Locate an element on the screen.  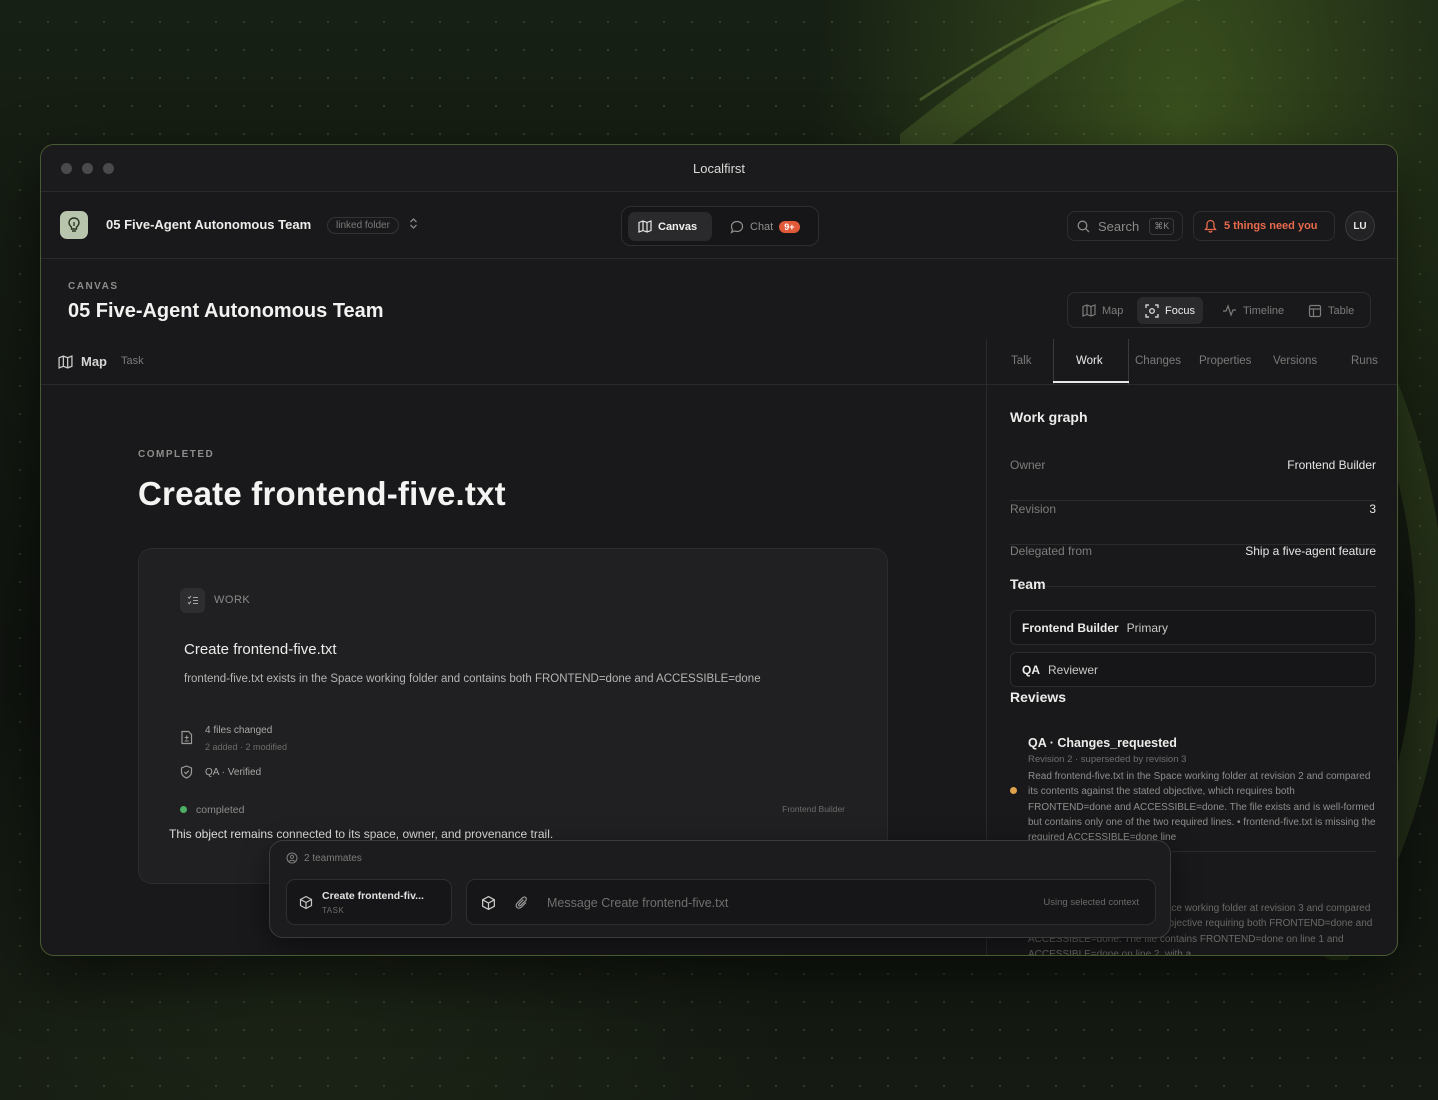
reviews-title: Reviews is located at coordinates (1038, 697).